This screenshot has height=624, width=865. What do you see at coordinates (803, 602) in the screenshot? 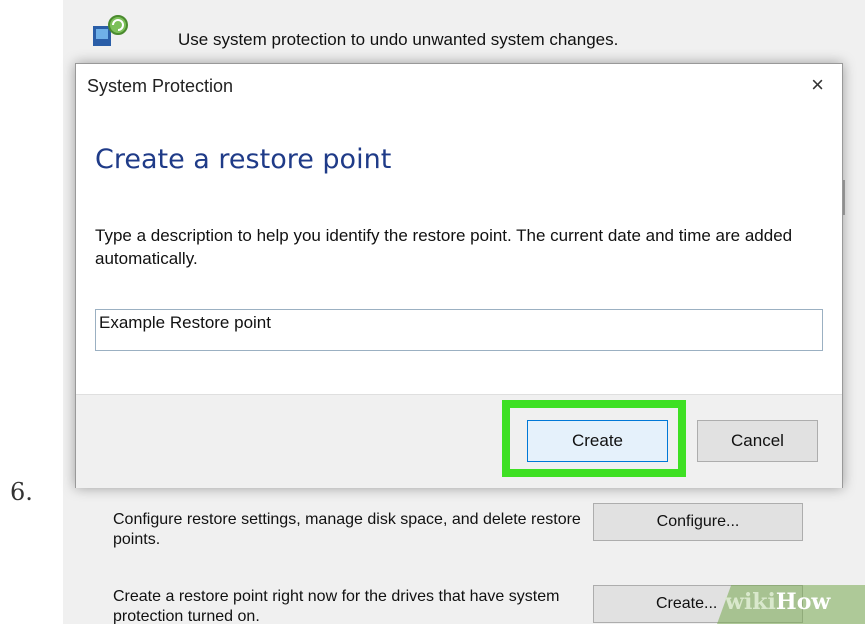
I see `watermark-how: How` at bounding box center [803, 602].